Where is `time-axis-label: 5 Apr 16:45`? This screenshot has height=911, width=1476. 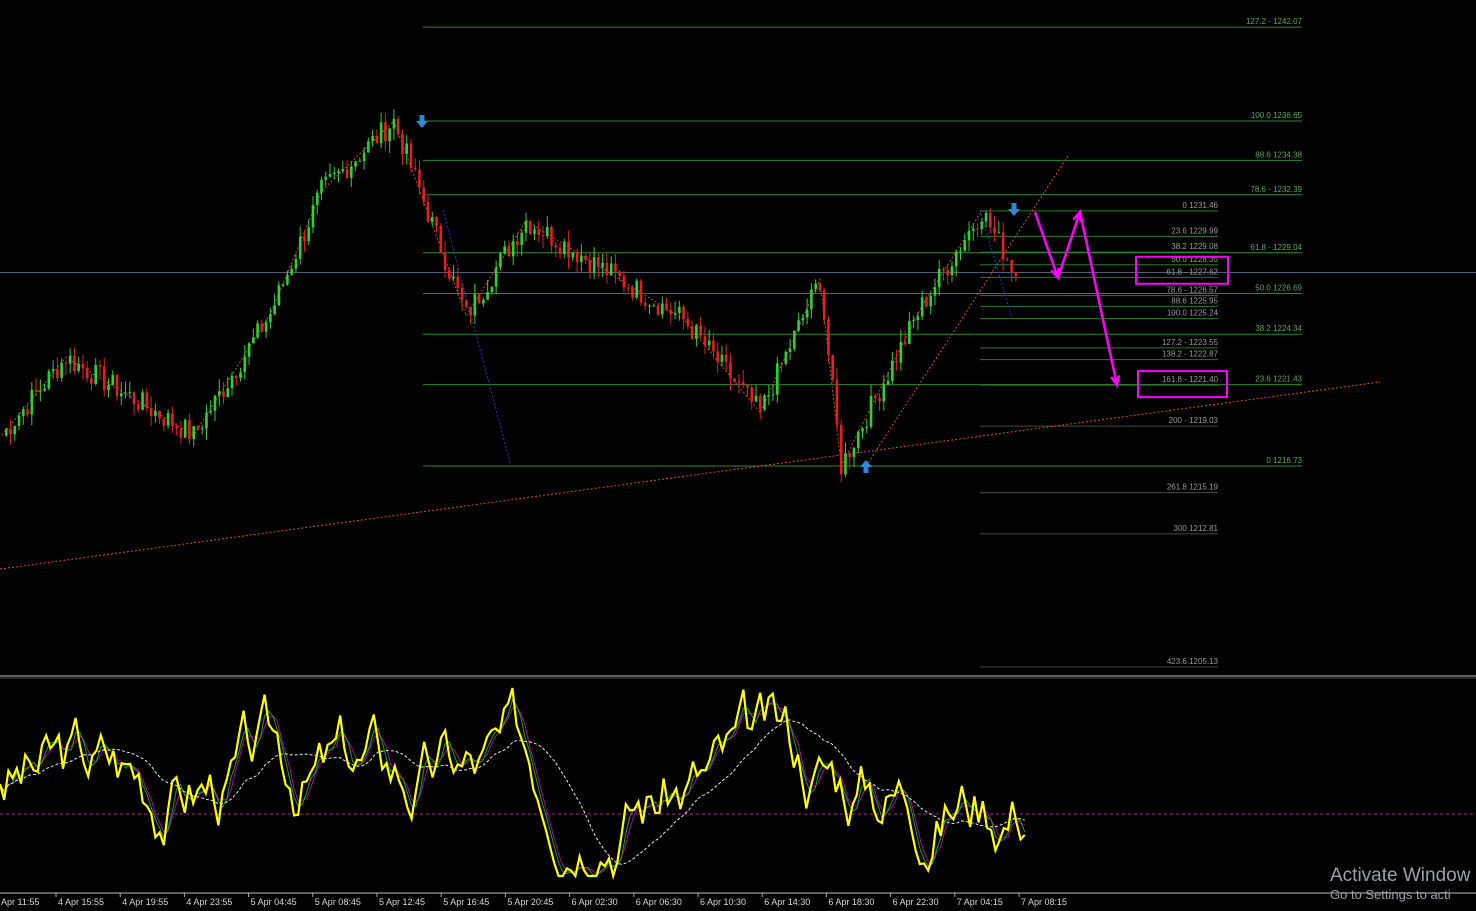
time-axis-label: 5 Apr 16:45 is located at coordinates (466, 902).